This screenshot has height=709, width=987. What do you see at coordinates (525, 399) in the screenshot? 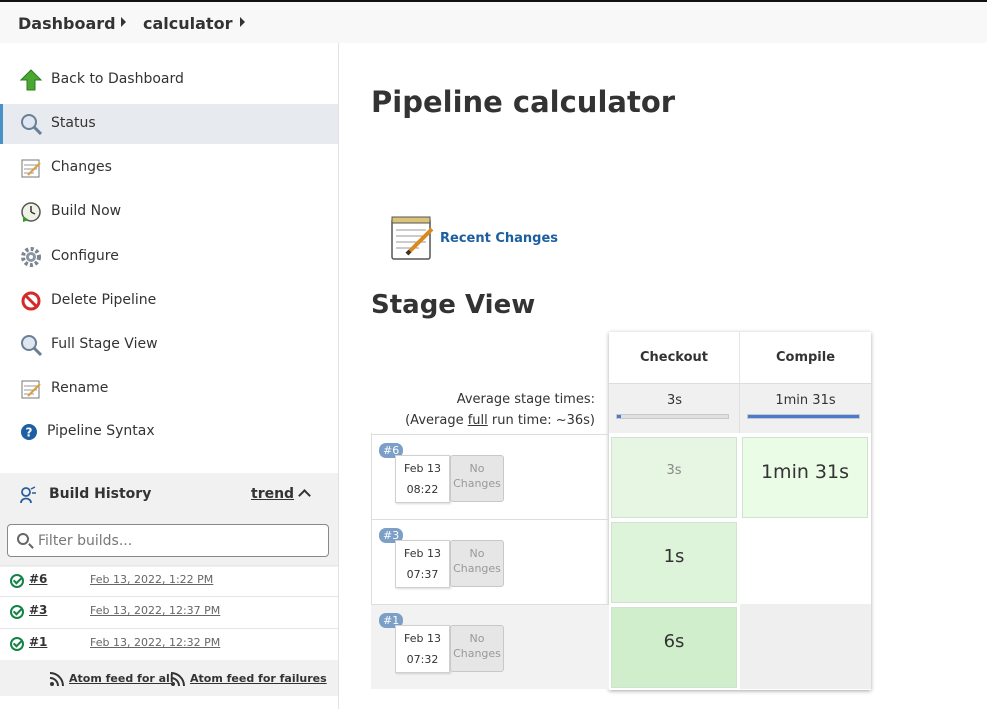
I see `average-stage-times-label: Average stage times:` at bounding box center [525, 399].